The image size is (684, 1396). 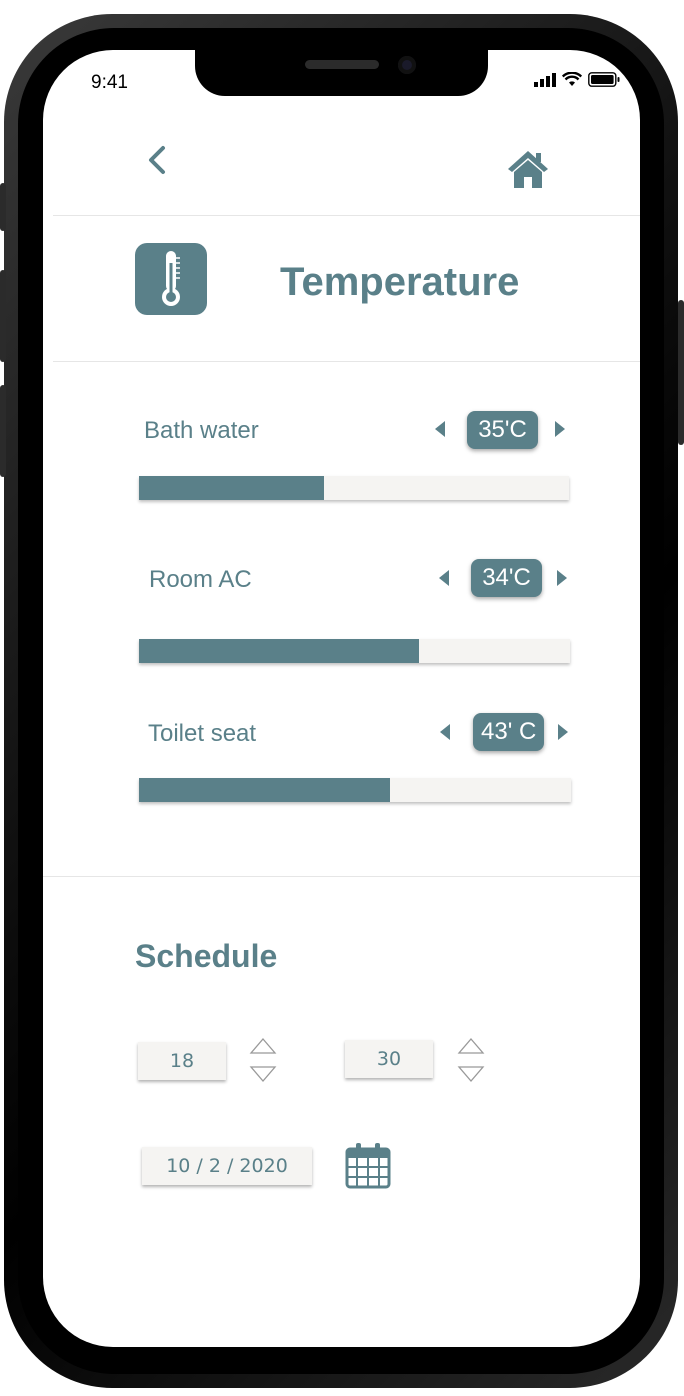 I want to click on room-ac-slider, so click(x=354, y=651).